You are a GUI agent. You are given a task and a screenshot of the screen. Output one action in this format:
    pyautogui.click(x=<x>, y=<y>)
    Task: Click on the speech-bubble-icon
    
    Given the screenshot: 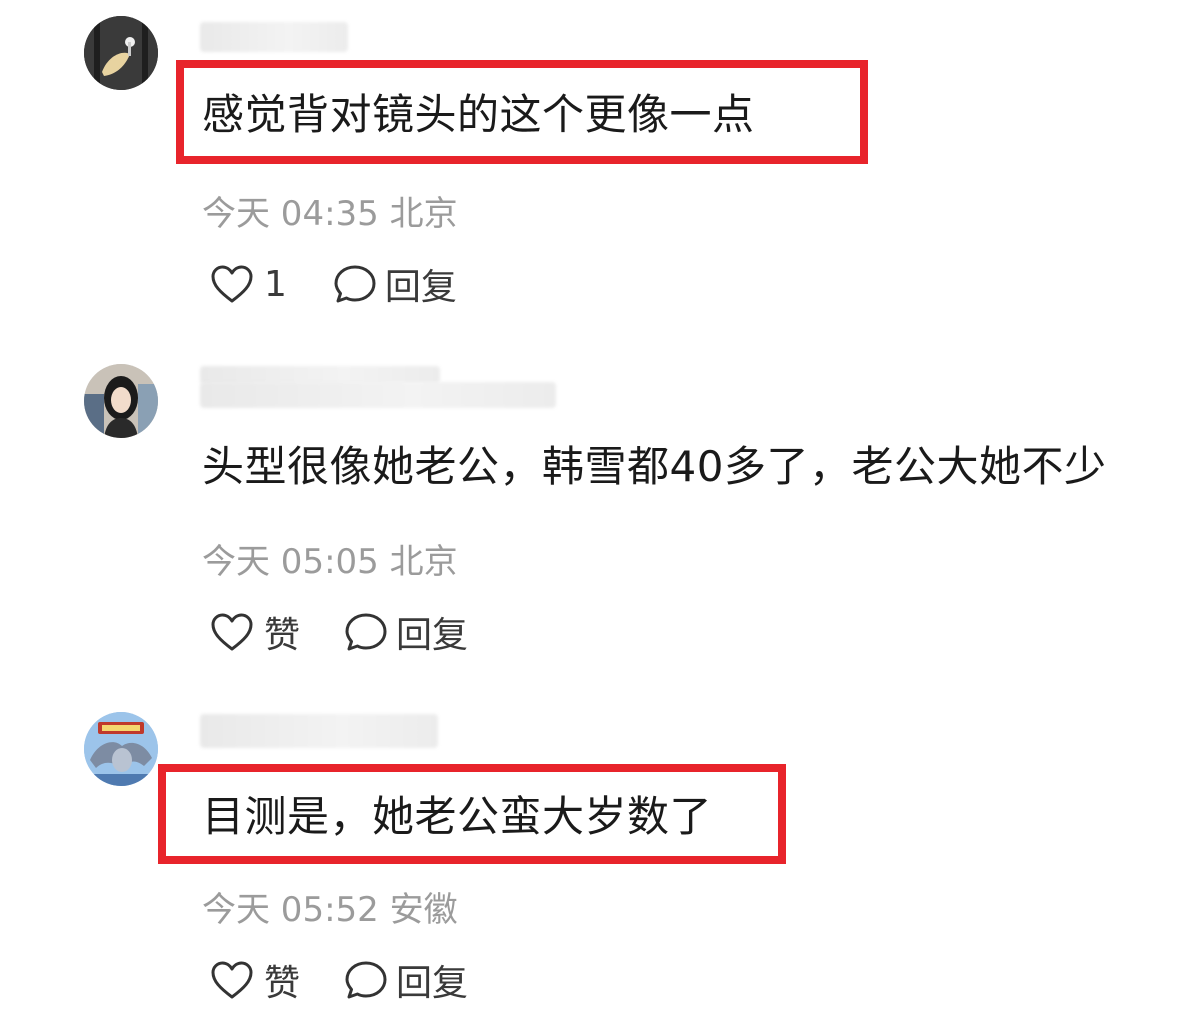 What is the action you would take?
    pyautogui.click(x=366, y=980)
    